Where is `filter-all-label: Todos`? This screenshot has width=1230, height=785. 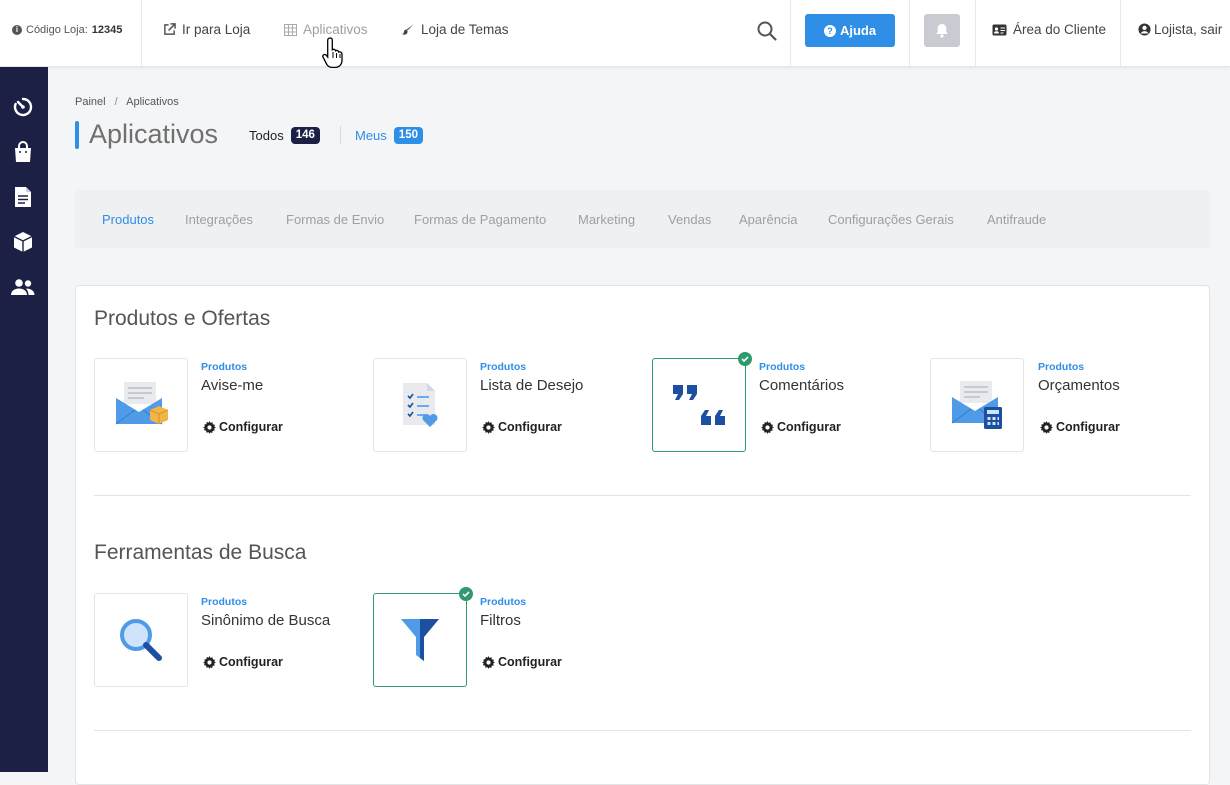 filter-all-label: Todos is located at coordinates (266, 135).